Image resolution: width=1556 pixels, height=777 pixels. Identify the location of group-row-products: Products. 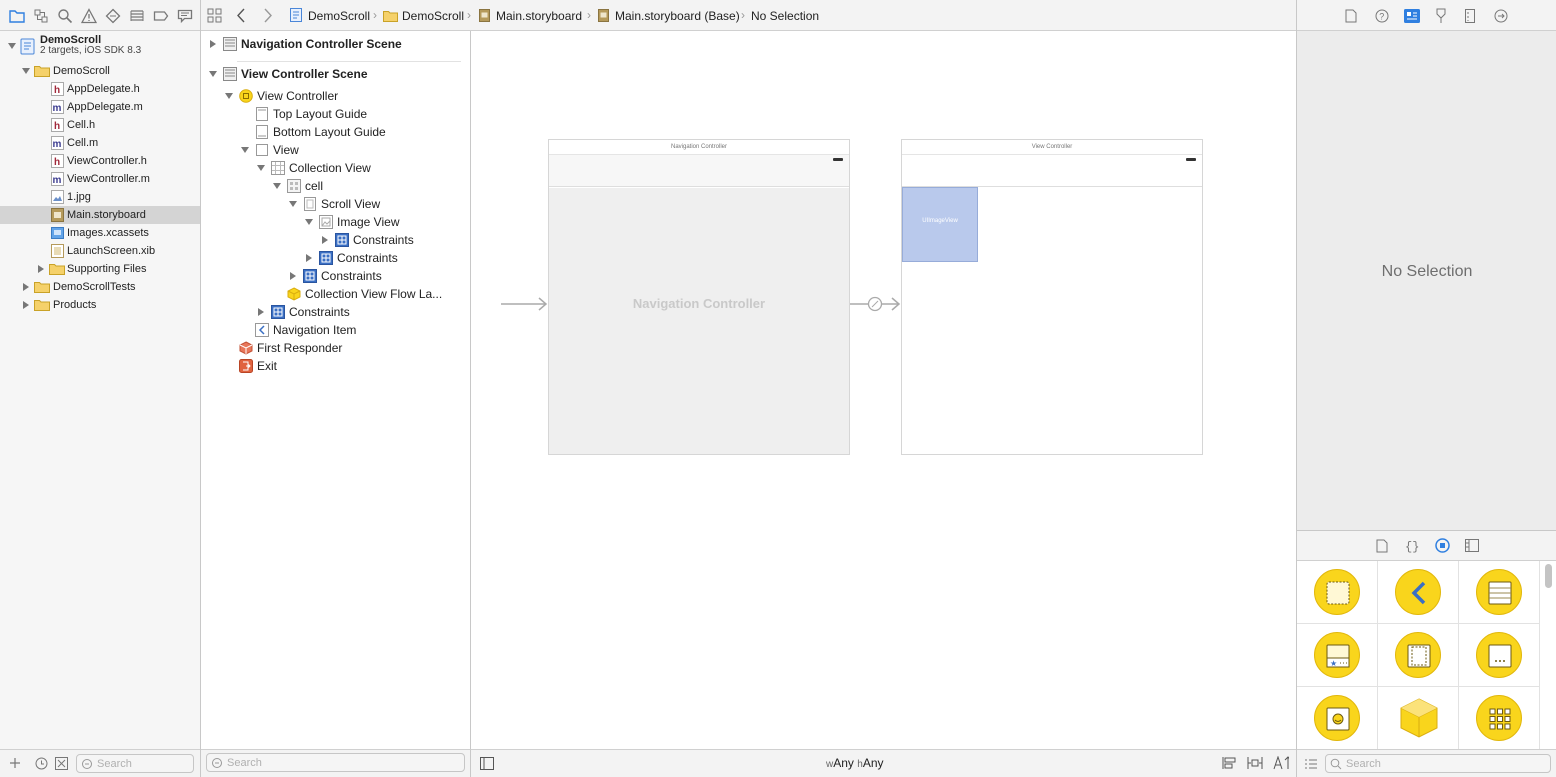
(100, 305).